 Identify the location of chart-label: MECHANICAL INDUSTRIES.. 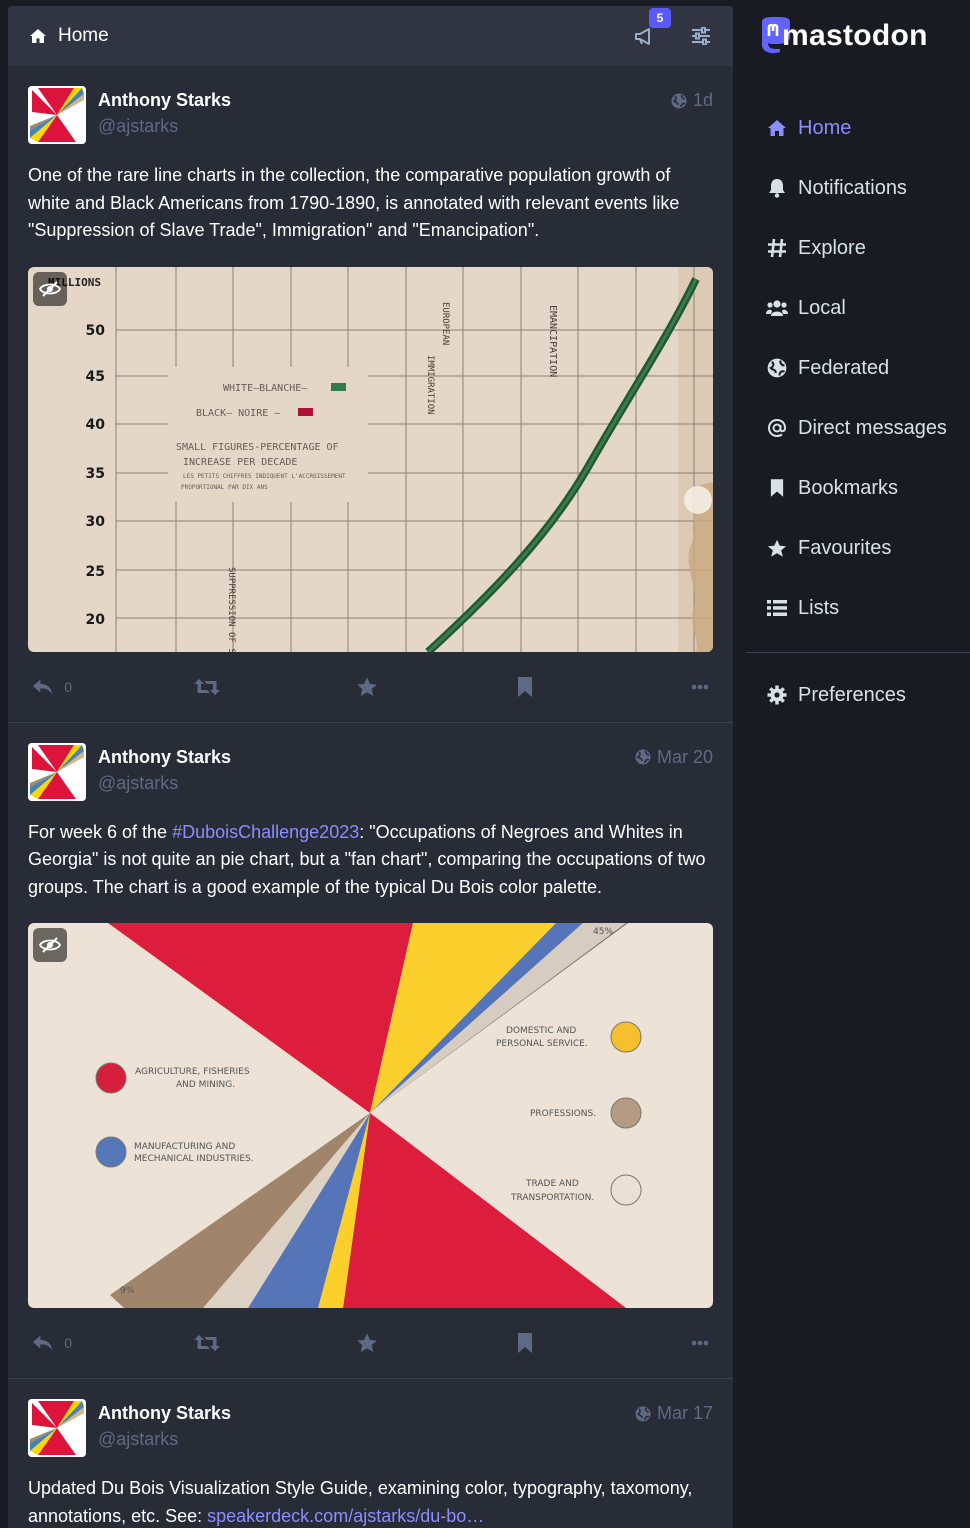
(194, 1159).